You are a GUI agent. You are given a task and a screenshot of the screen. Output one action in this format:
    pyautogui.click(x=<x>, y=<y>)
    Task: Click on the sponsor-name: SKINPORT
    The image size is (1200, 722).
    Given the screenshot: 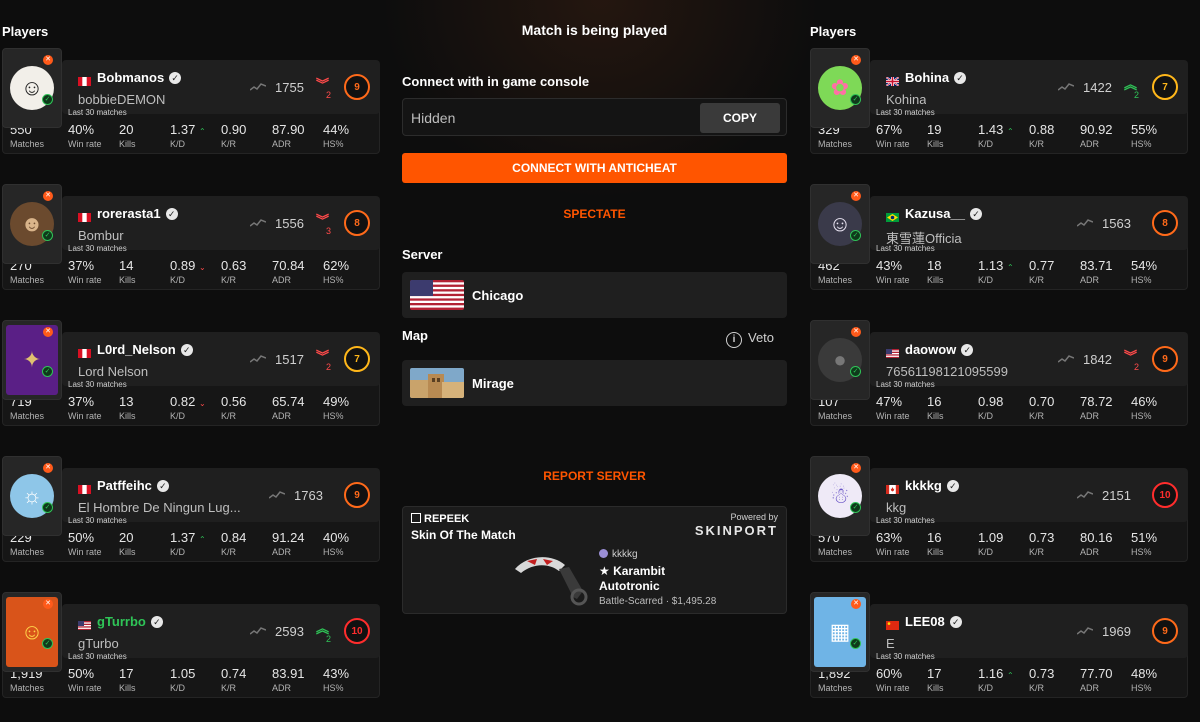 What is the action you would take?
    pyautogui.click(x=736, y=530)
    